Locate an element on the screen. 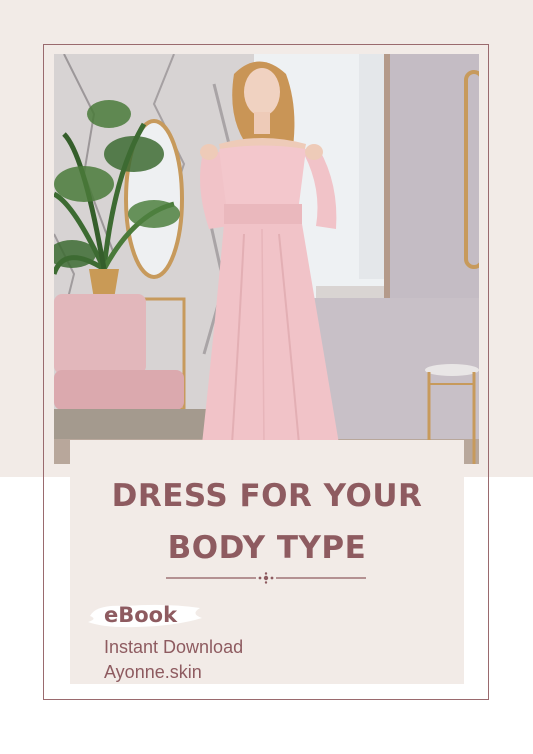  instant-download-text: Instant Download is located at coordinates (174, 647).